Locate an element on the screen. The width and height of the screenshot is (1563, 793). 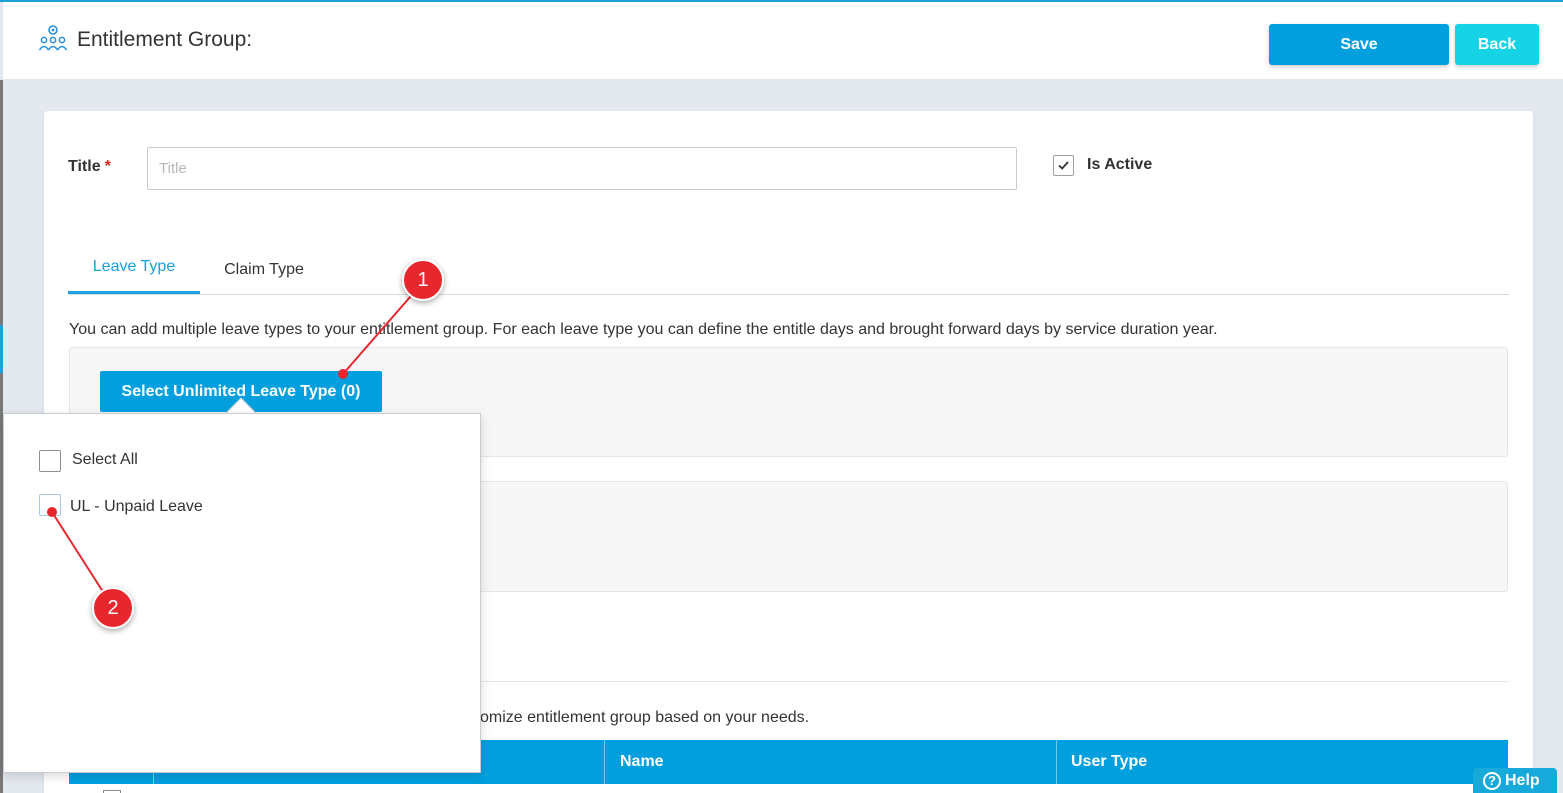
help-button: ? Help is located at coordinates (1515, 780).